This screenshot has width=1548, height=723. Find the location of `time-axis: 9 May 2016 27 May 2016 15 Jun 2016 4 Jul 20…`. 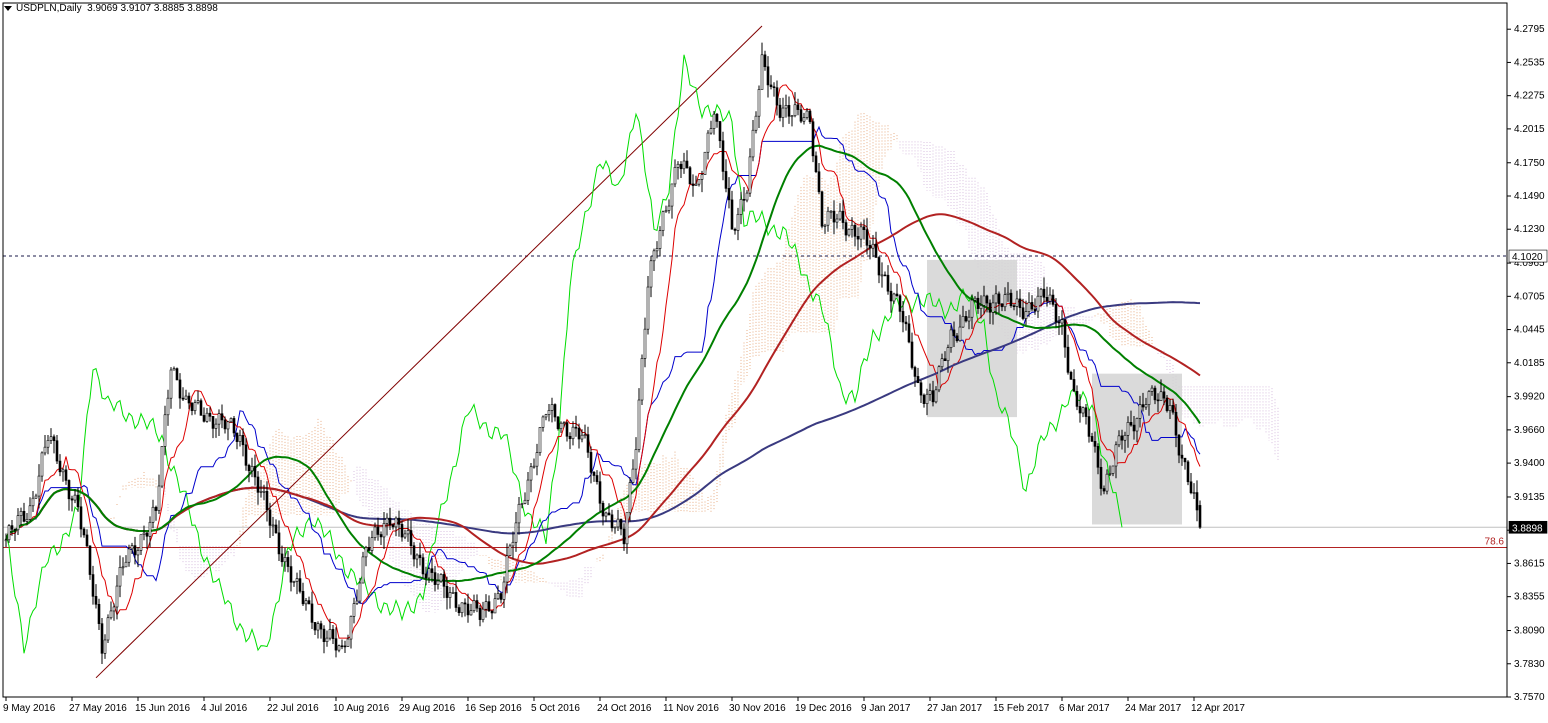

time-axis: 9 May 2016 27 May 2016 15 Jun 2016 4 Jul 20… is located at coordinates (624, 705).